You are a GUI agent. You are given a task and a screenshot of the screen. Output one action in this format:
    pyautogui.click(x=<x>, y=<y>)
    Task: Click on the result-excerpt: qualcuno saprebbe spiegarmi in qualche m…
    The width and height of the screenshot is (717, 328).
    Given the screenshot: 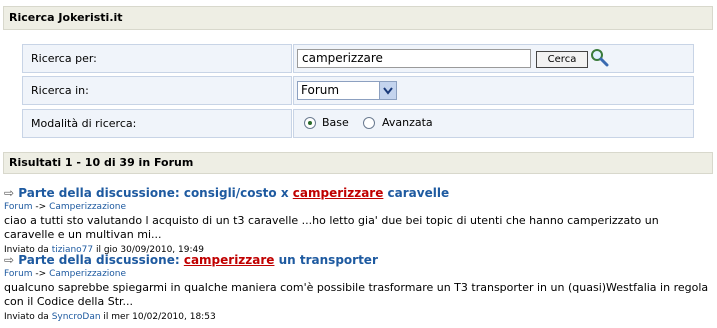 What is the action you would take?
    pyautogui.click(x=356, y=294)
    